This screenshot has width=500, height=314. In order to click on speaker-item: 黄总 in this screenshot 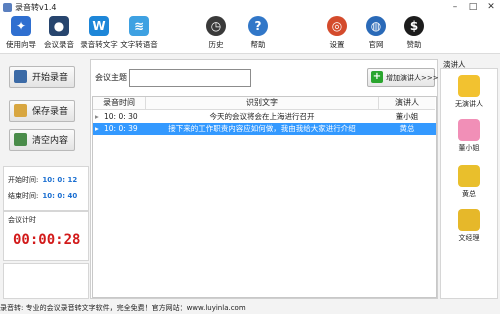, I will do `click(469, 182)`.